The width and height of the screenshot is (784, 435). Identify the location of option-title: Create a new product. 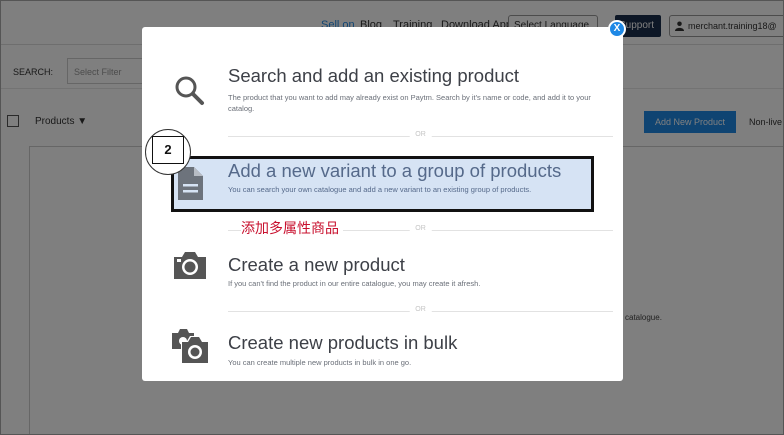
(316, 264).